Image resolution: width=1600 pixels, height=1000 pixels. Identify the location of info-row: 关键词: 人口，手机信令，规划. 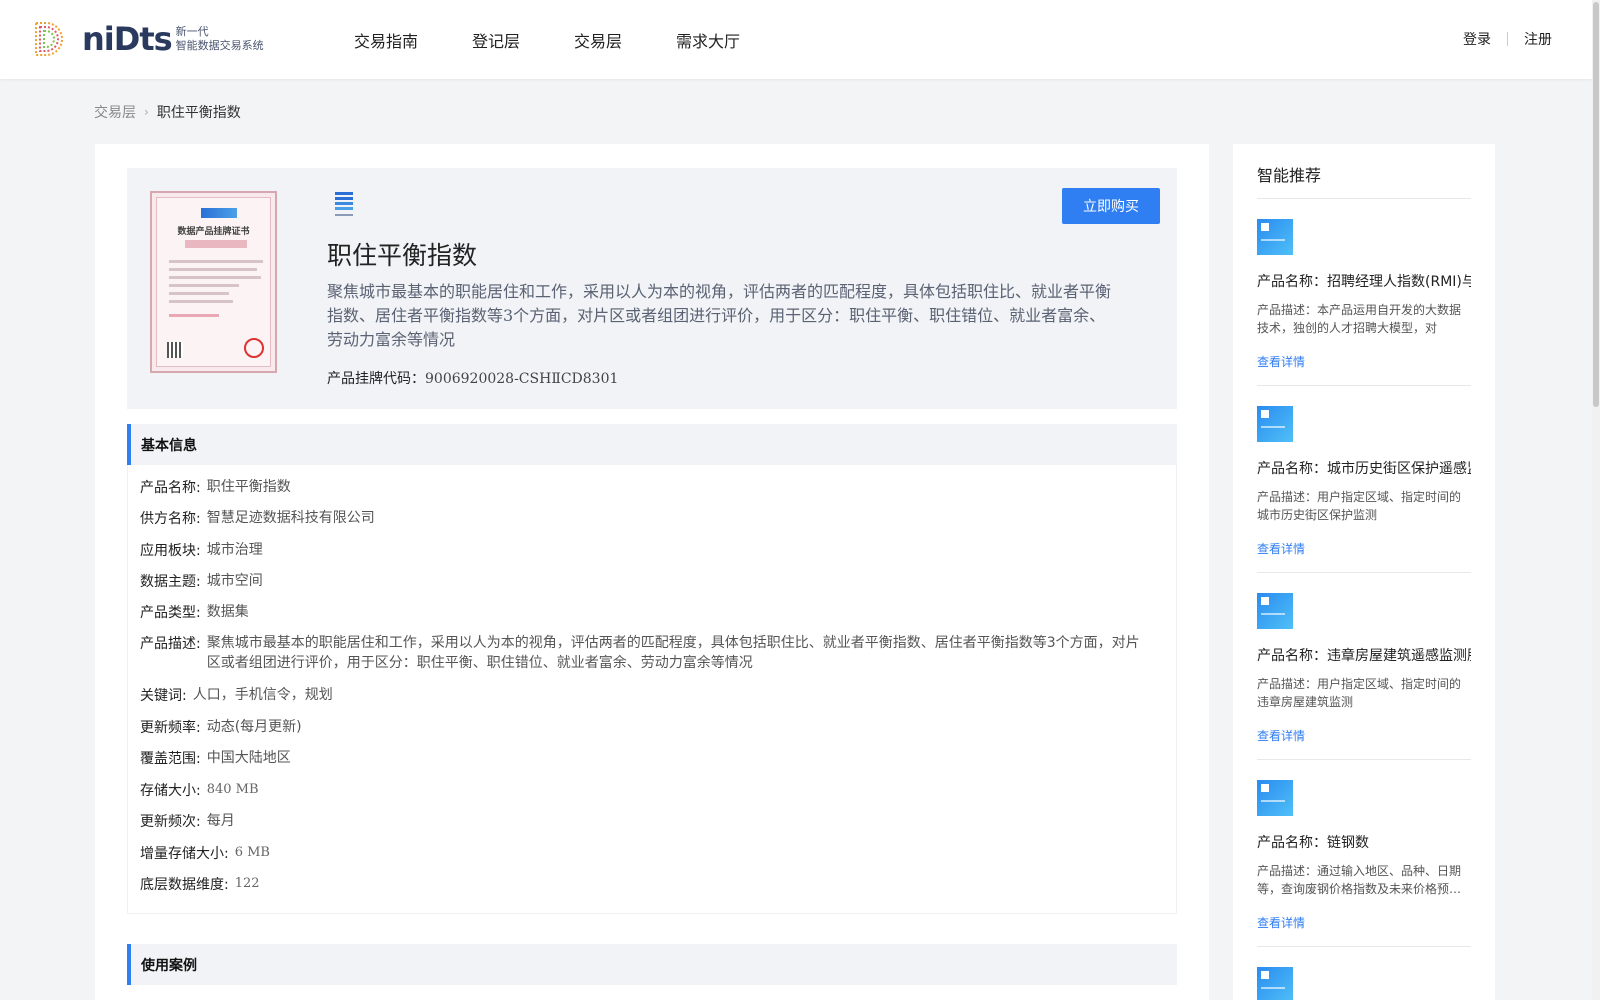
(236, 695).